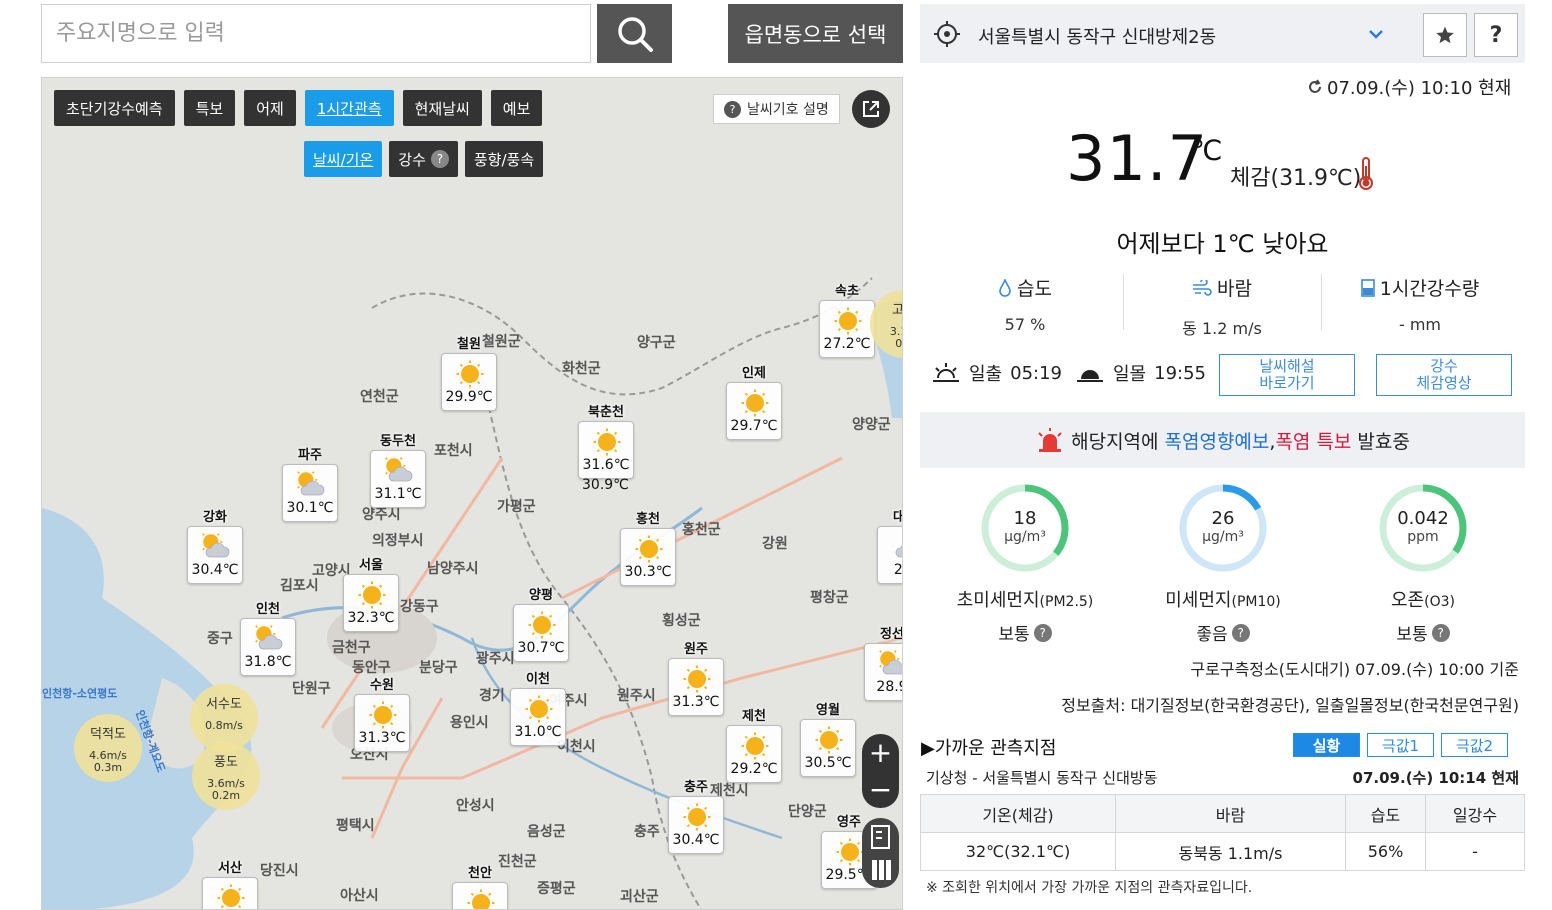  Describe the element at coordinates (1496, 35) in the screenshot. I see `help-button: ?` at that location.